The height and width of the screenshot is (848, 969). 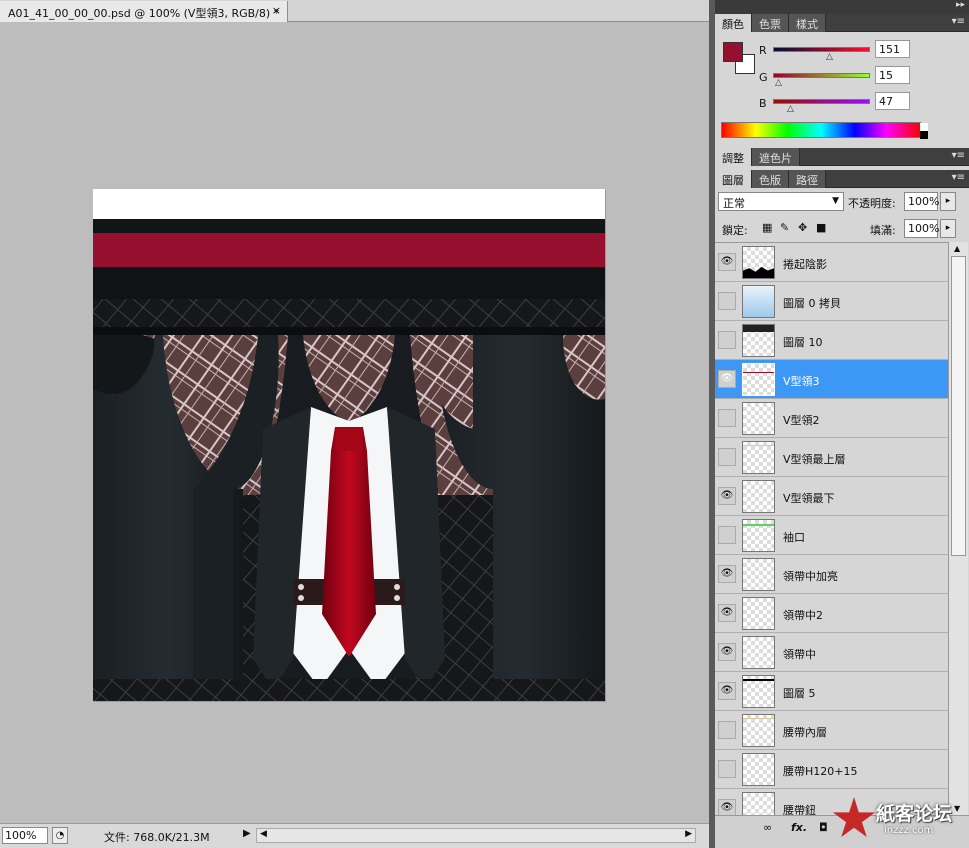 I want to click on channel-r-input: 151, so click(x=892, y=49).